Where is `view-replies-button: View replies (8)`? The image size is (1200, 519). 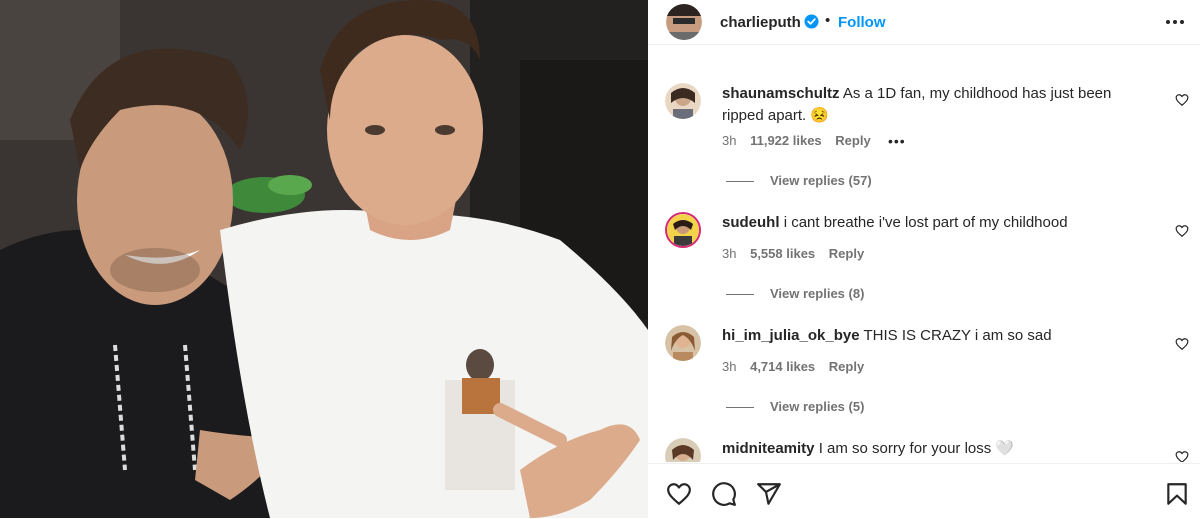
view-replies-button: View replies (8) is located at coordinates (795, 293).